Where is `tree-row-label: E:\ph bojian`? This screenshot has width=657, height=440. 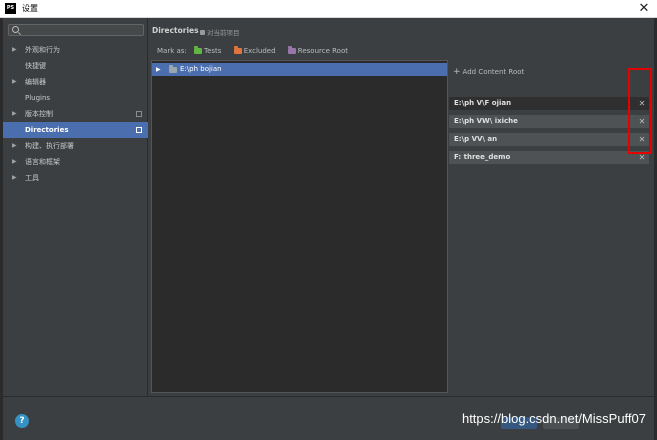
tree-row-label: E:\ph bojian is located at coordinates (201, 69).